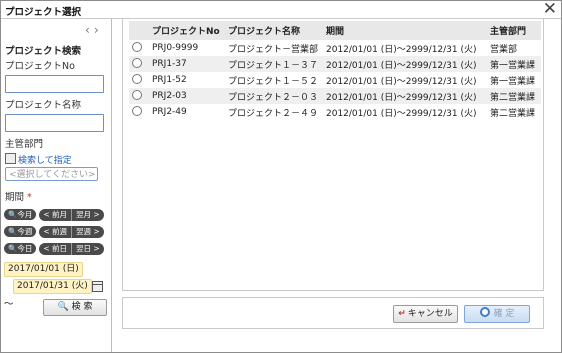  Describe the element at coordinates (504, 314) in the screenshot. I see `confirm-button-label: 確 定` at that location.